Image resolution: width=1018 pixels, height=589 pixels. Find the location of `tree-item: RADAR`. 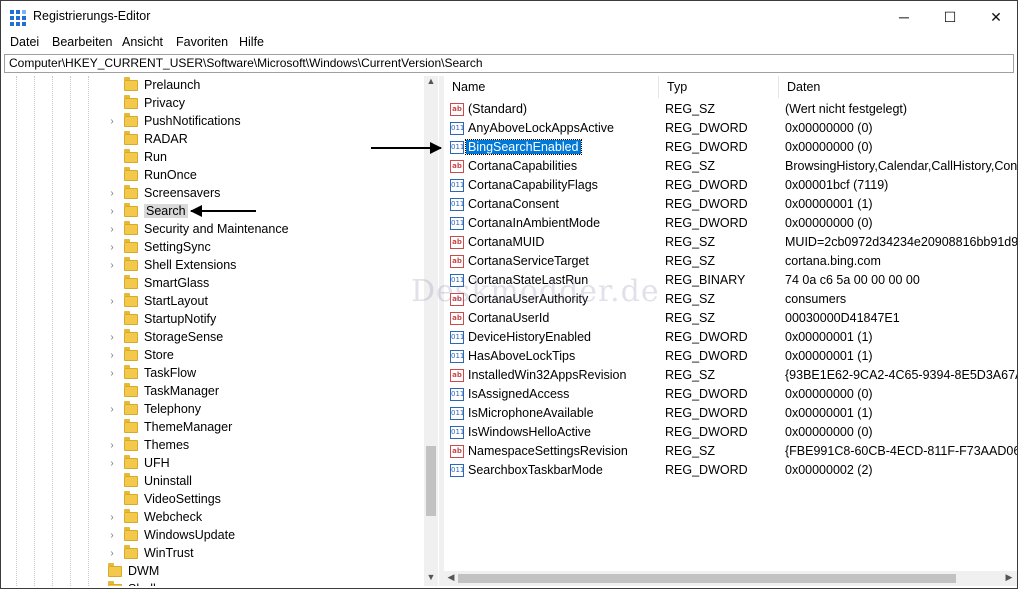

tree-item: RADAR is located at coordinates (147, 139).